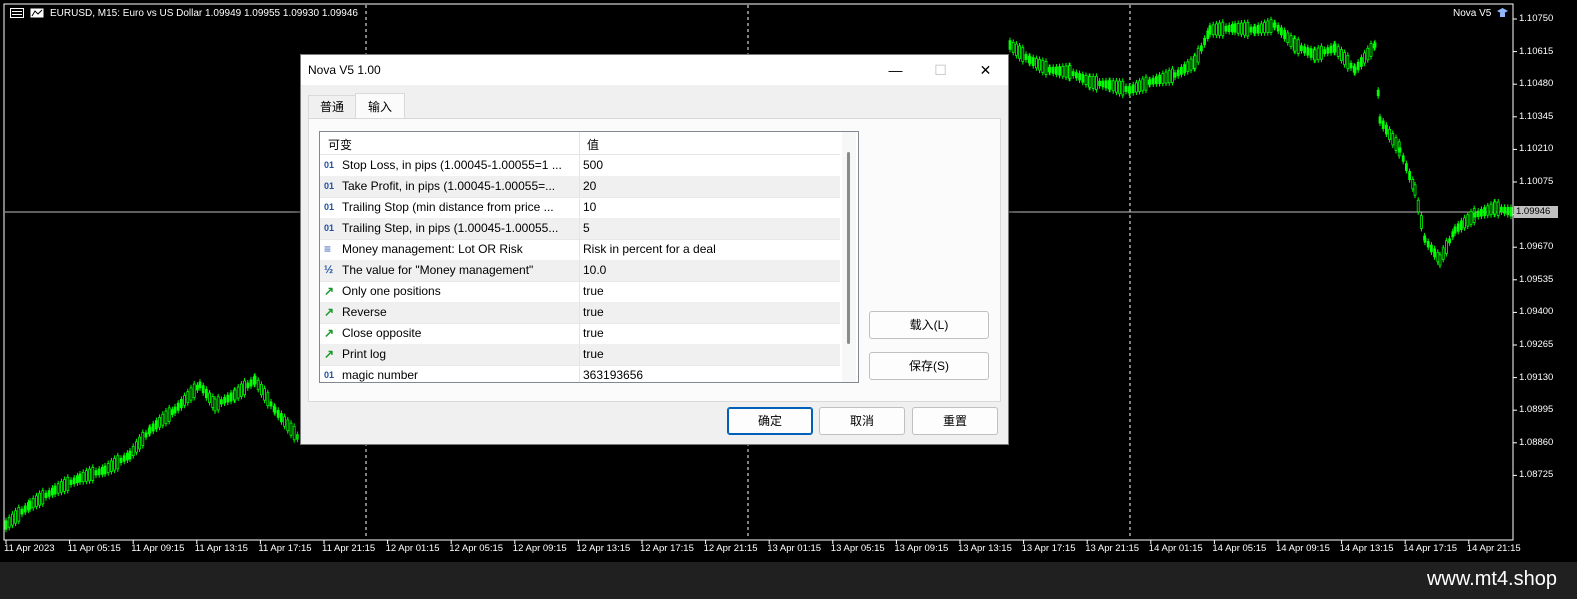 The height and width of the screenshot is (599, 1577). I want to click on ok-button: 确定, so click(770, 421).